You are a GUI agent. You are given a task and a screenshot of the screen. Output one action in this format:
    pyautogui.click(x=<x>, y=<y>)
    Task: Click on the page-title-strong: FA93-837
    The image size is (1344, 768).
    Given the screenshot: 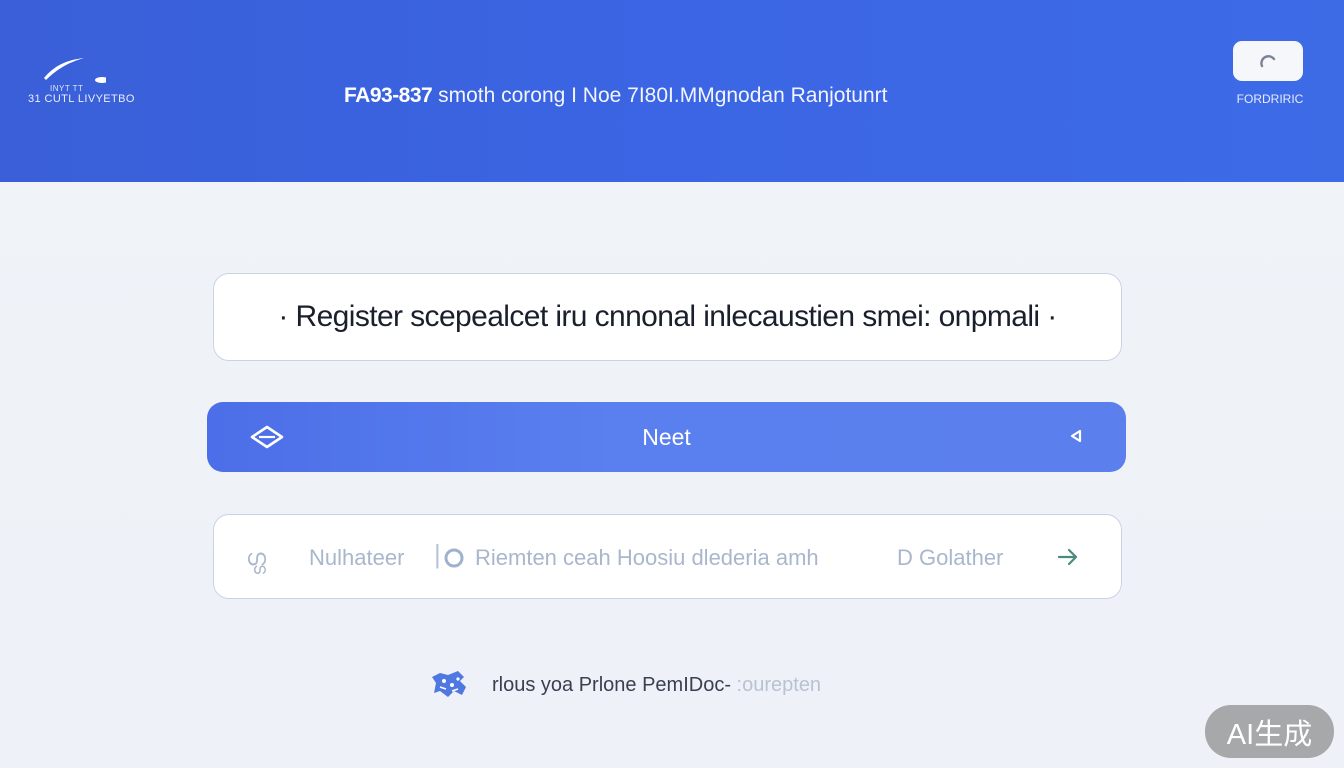 What is the action you would take?
    pyautogui.click(x=388, y=95)
    